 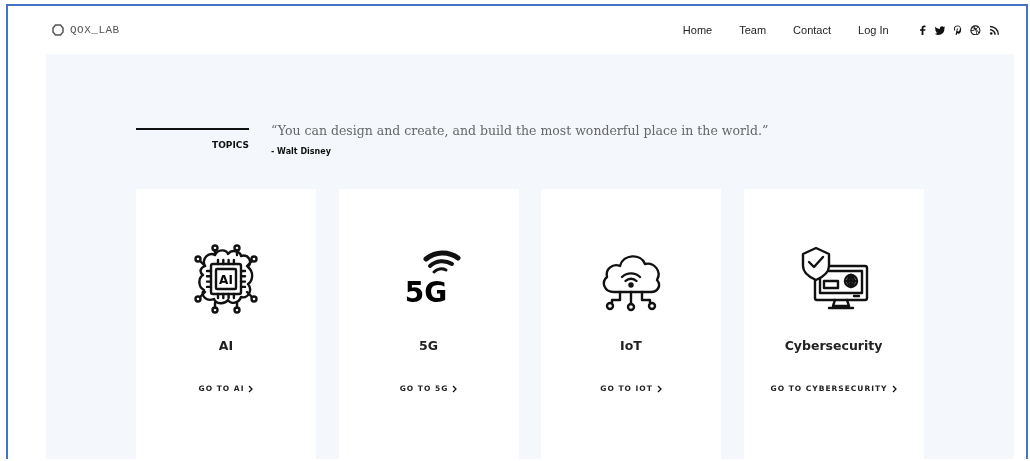 I want to click on card-title: IoT, so click(x=631, y=345).